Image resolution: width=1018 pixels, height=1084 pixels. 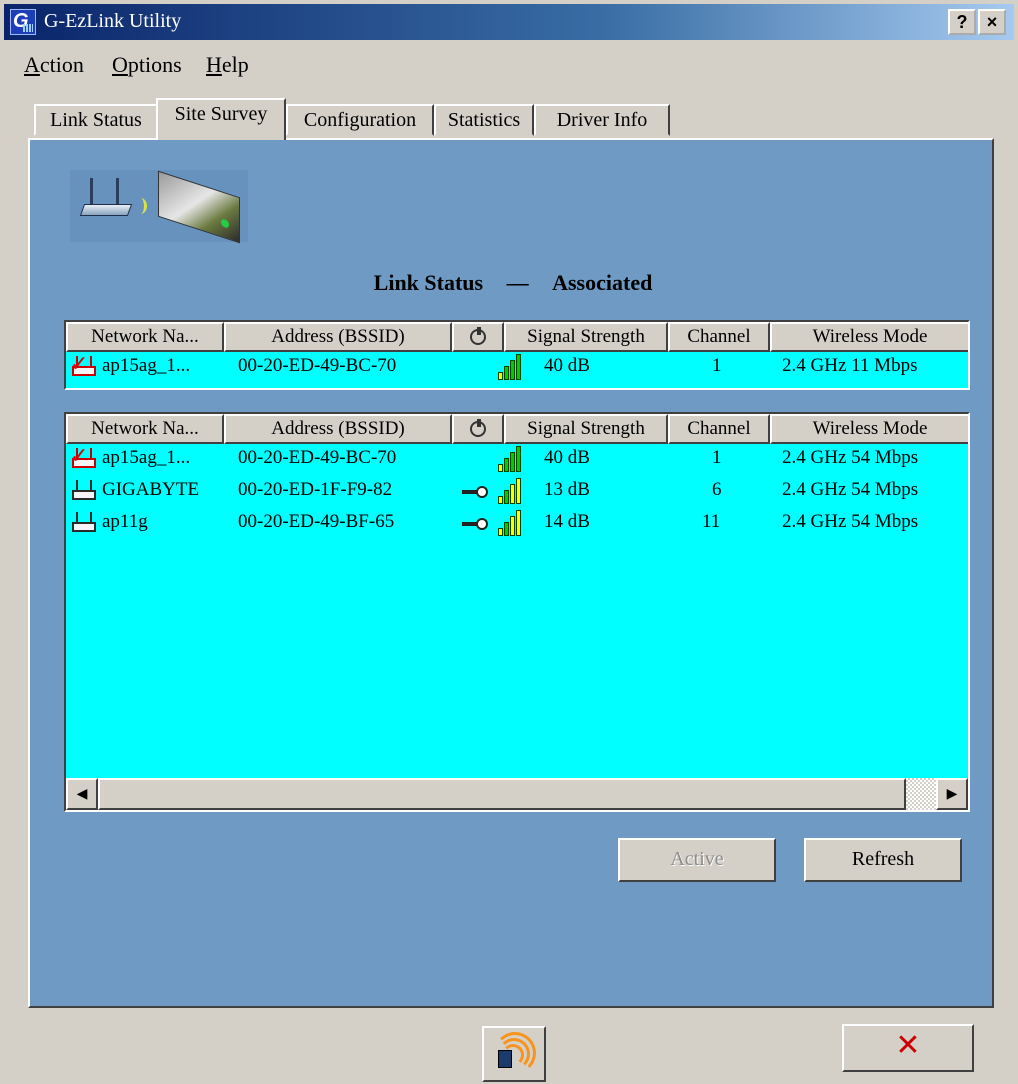 I want to click on menu-action: Action, so click(x=54, y=65).